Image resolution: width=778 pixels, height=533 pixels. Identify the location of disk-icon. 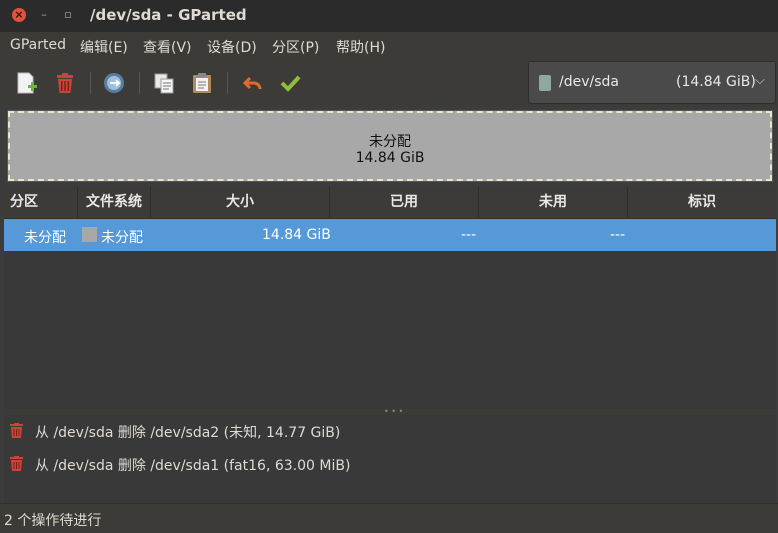
(545, 83).